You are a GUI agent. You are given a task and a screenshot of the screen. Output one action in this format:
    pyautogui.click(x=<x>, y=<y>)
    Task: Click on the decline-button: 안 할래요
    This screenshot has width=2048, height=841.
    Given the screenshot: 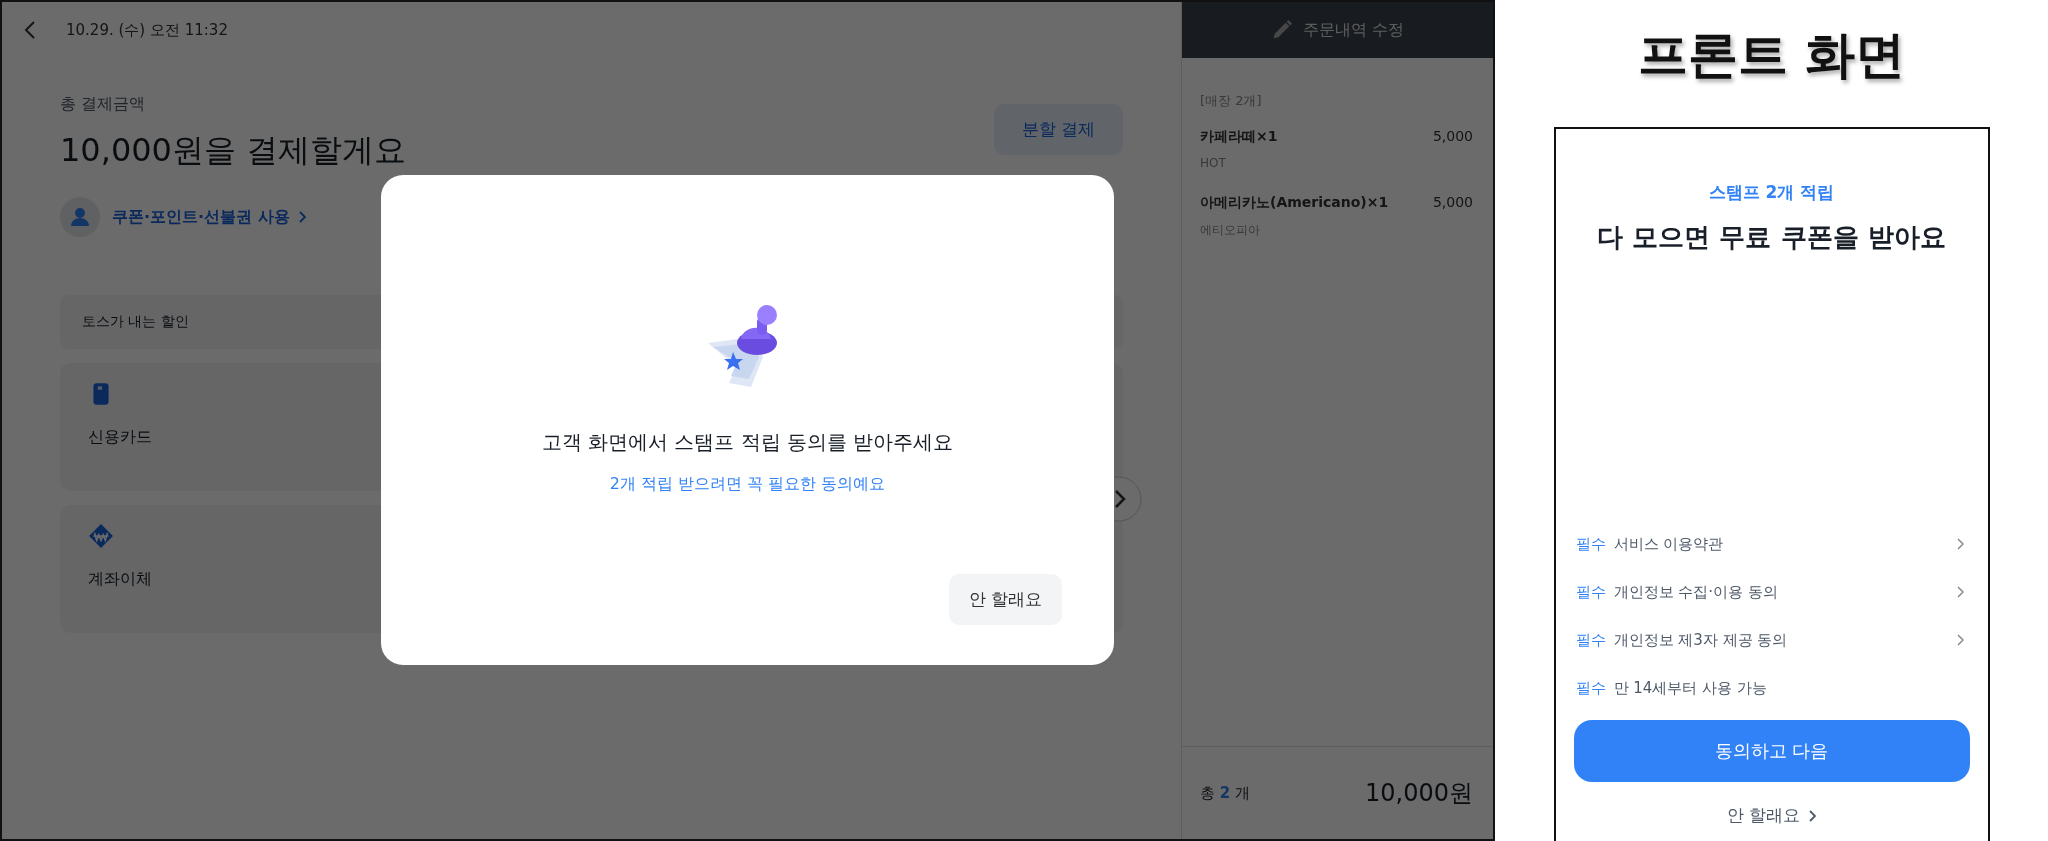 What is the action you would take?
    pyautogui.click(x=1005, y=599)
    